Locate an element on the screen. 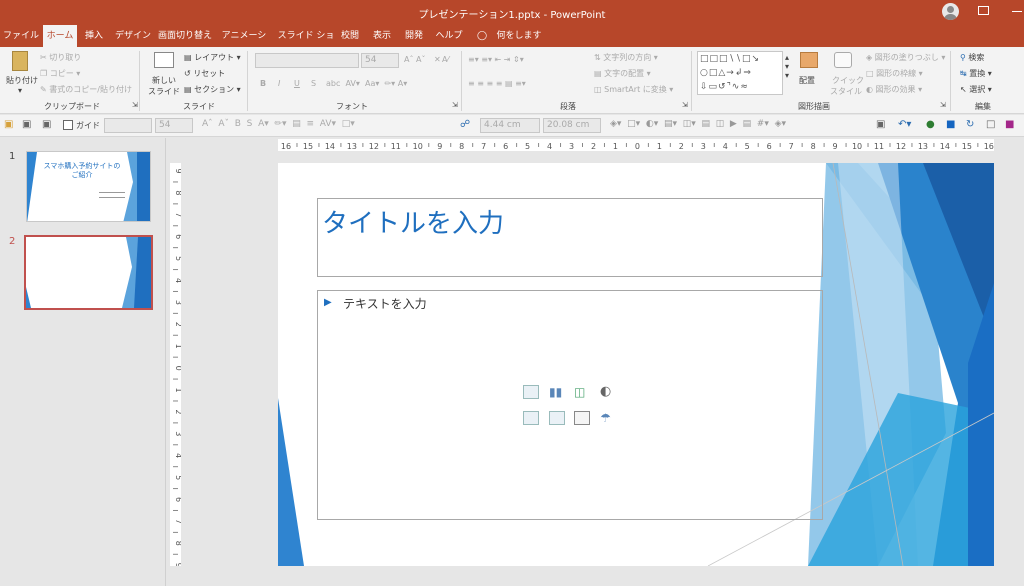  format-painter-button: ✎ 書式のコピー/貼り付け is located at coordinates (86, 89).